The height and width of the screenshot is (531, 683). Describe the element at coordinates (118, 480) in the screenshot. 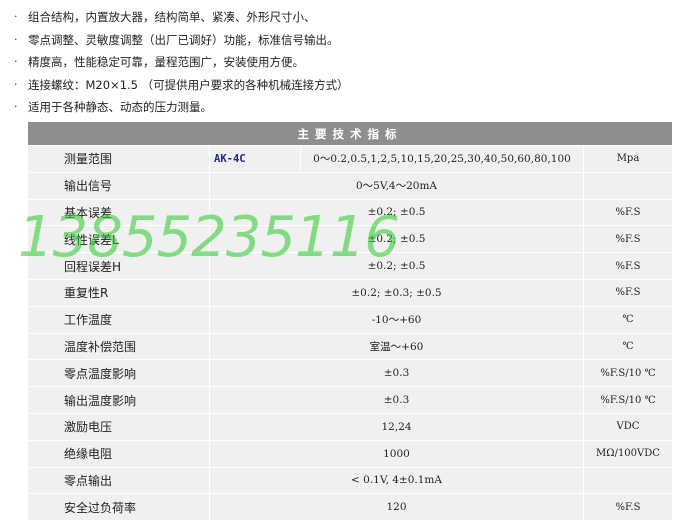

I see `param-name: 零点输出` at that location.